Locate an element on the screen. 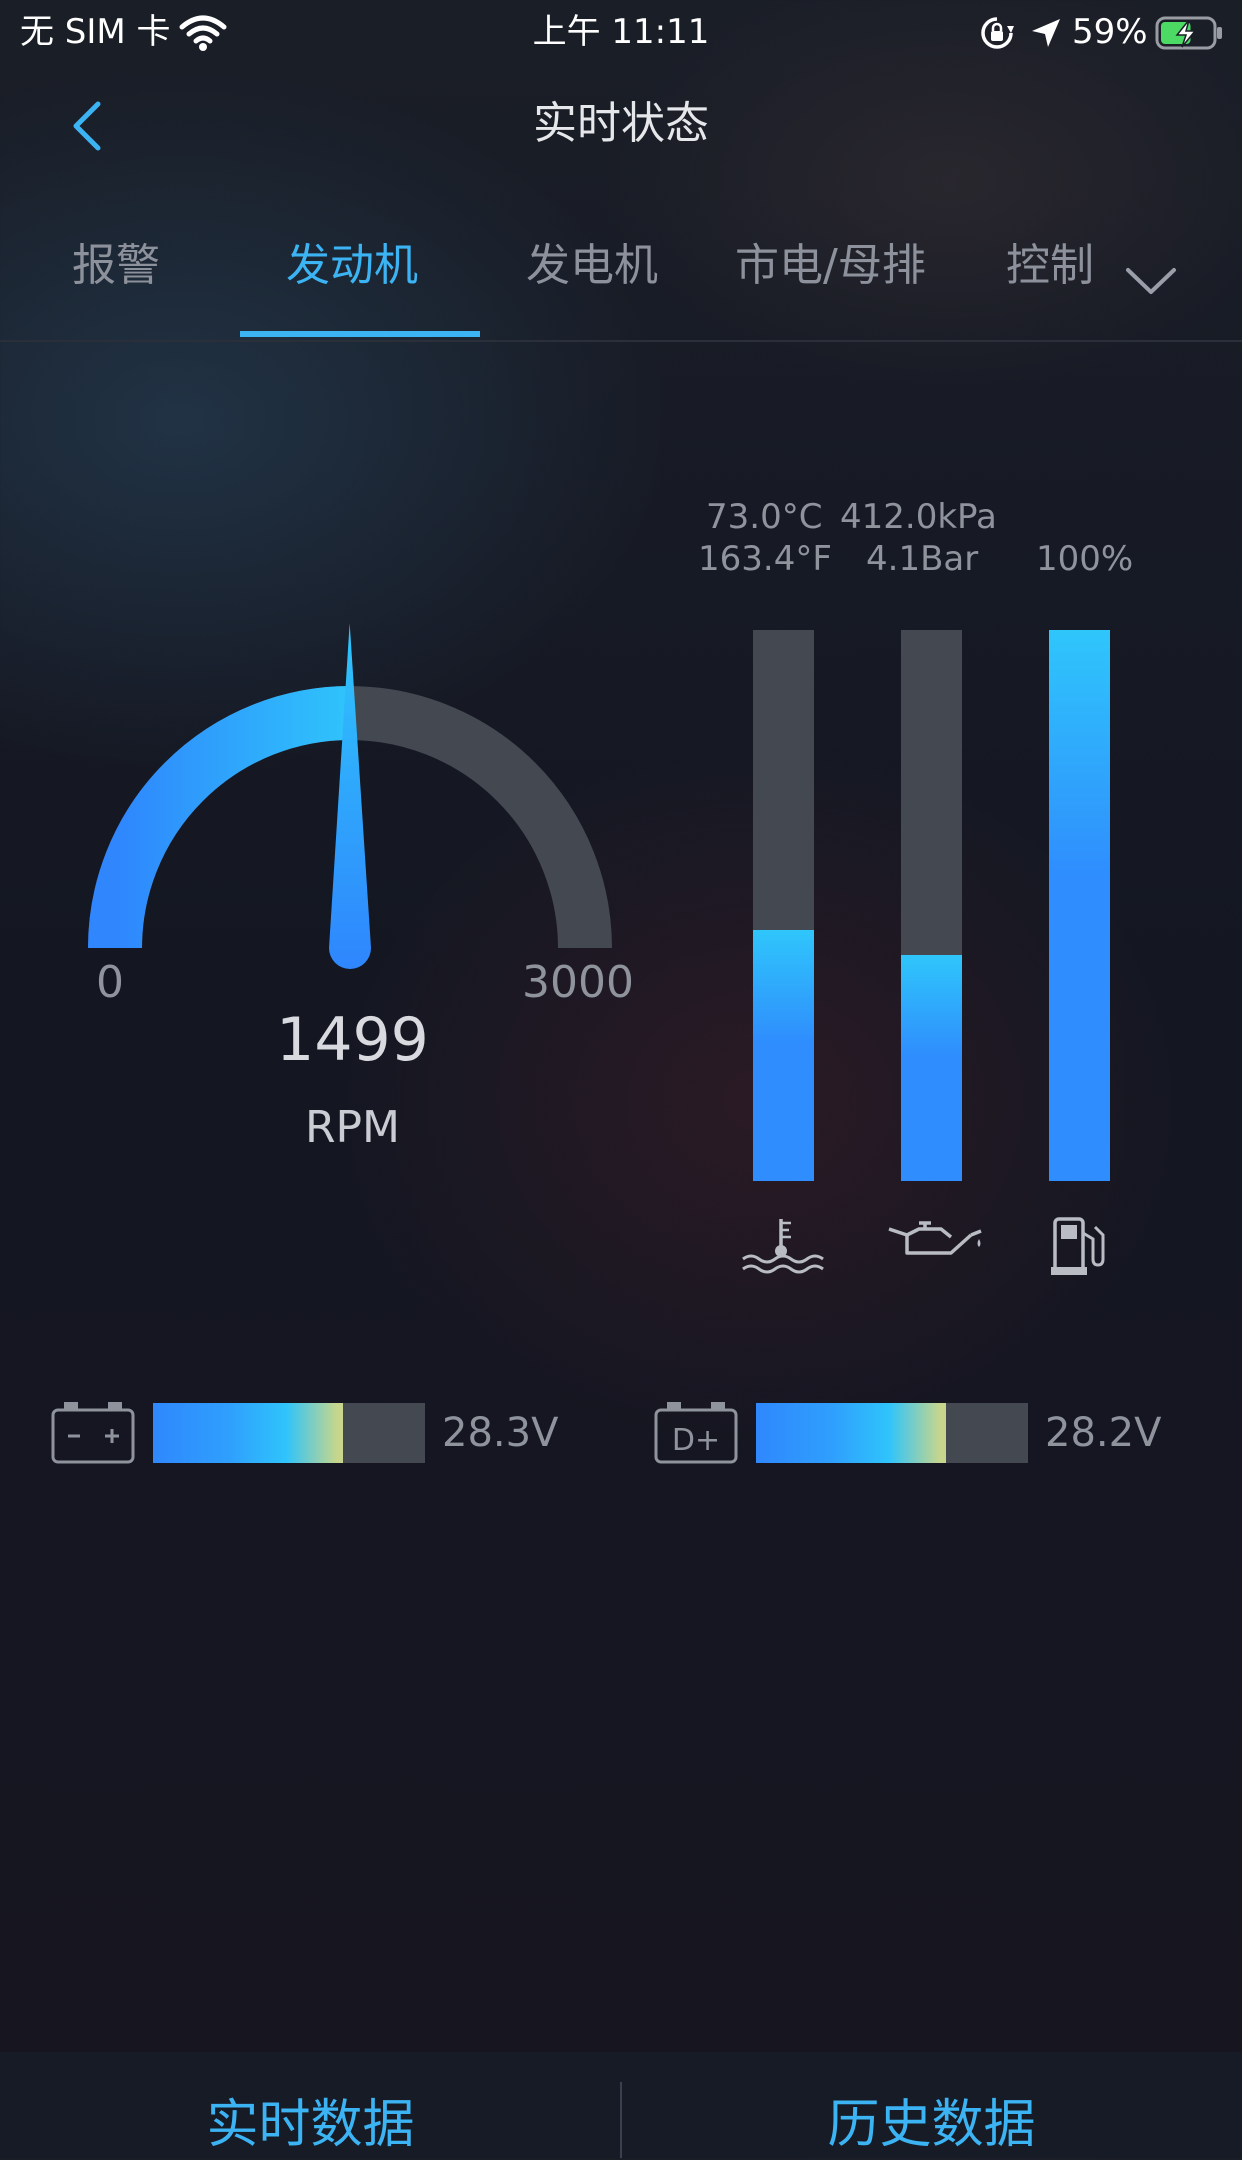 The width and height of the screenshot is (1242, 2160). rpm-value: 1499 is located at coordinates (352, 1040).